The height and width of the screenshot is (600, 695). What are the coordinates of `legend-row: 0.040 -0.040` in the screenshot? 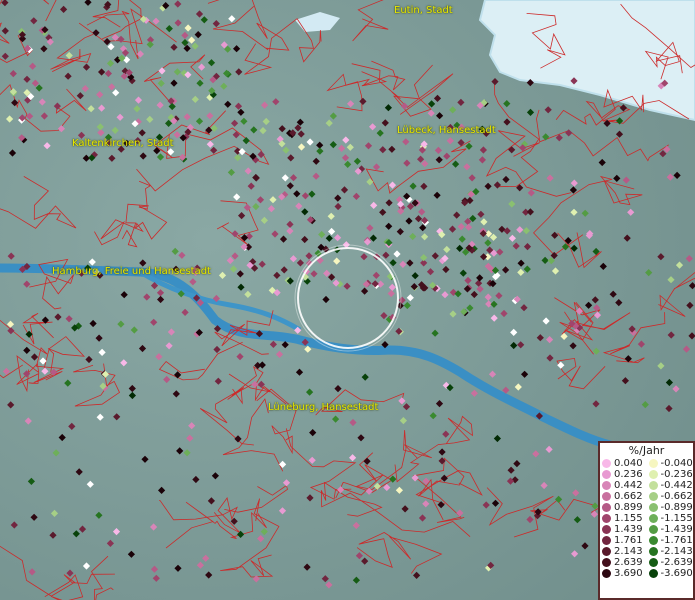 It's located at (646, 463).